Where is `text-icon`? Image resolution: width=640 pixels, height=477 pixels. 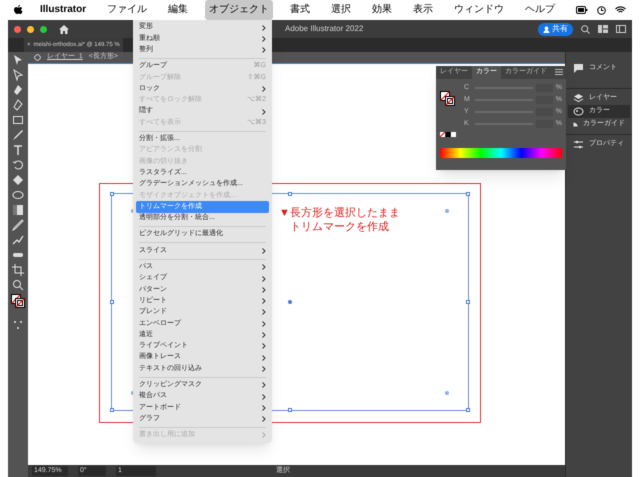
text-icon is located at coordinates (18, 150).